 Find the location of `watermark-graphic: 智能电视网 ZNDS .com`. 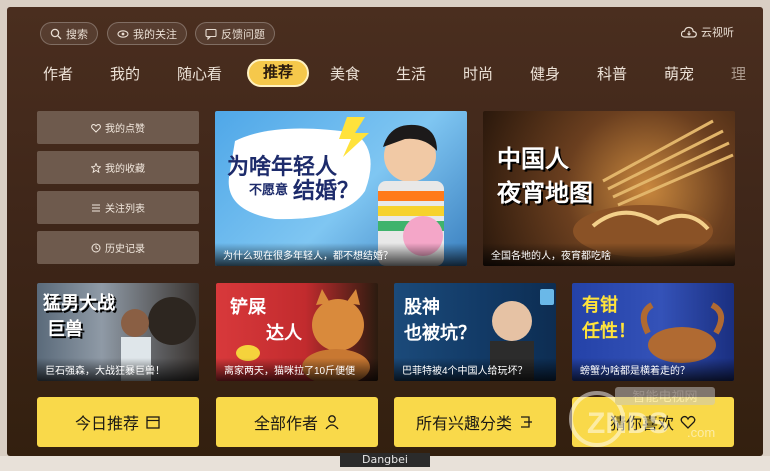

watermark-graphic: 智能电视网 ZNDS .com is located at coordinates (642, 417).